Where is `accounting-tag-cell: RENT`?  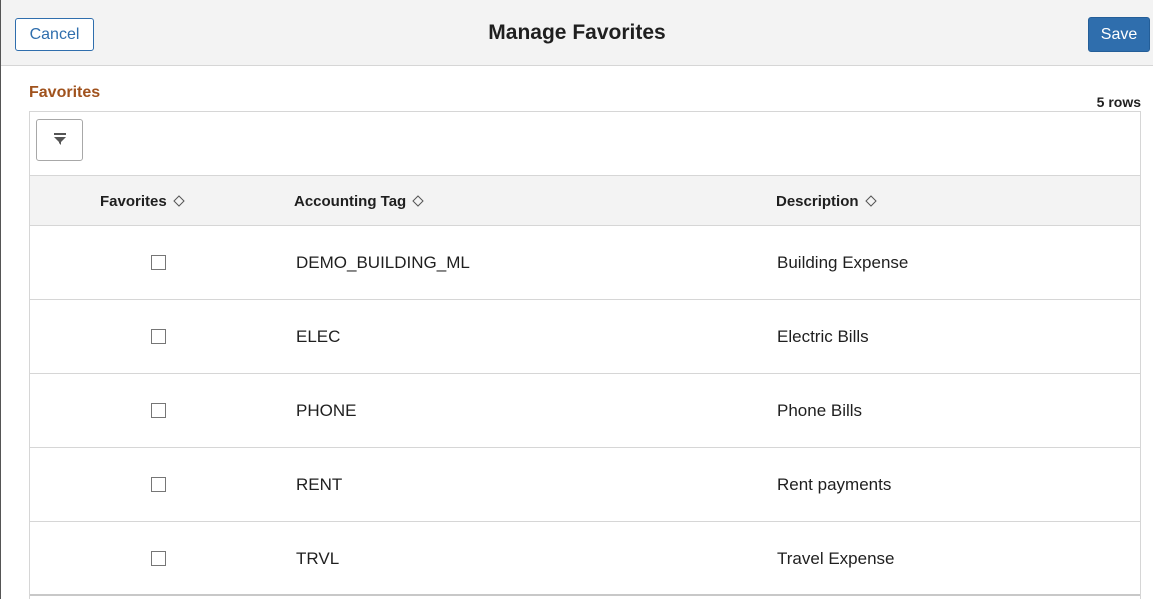
accounting-tag-cell: RENT is located at coordinates (319, 484).